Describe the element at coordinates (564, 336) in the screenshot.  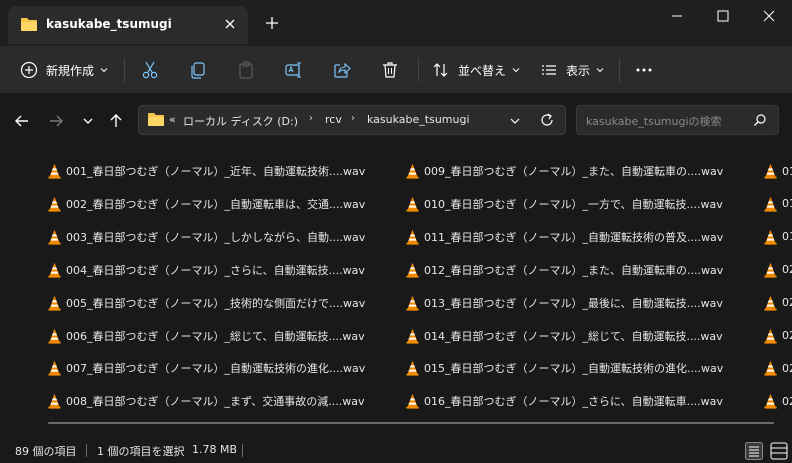
I see `file-item: 014_春日部つむぎ（ノーマル）_総じて、自動運転技....wav` at that location.